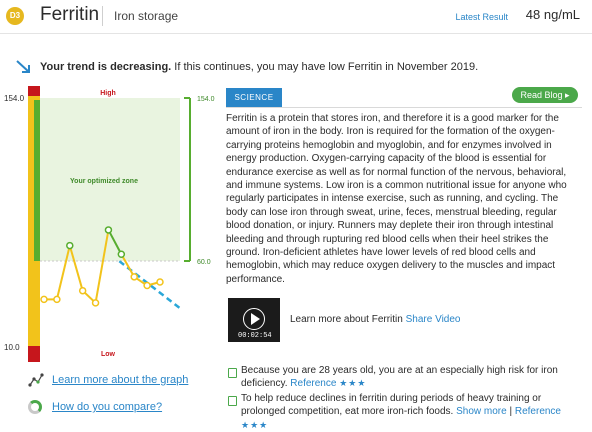 This screenshot has height=432, width=592. What do you see at coordinates (108, 93) in the screenshot?
I see `high-label: High` at bounding box center [108, 93].